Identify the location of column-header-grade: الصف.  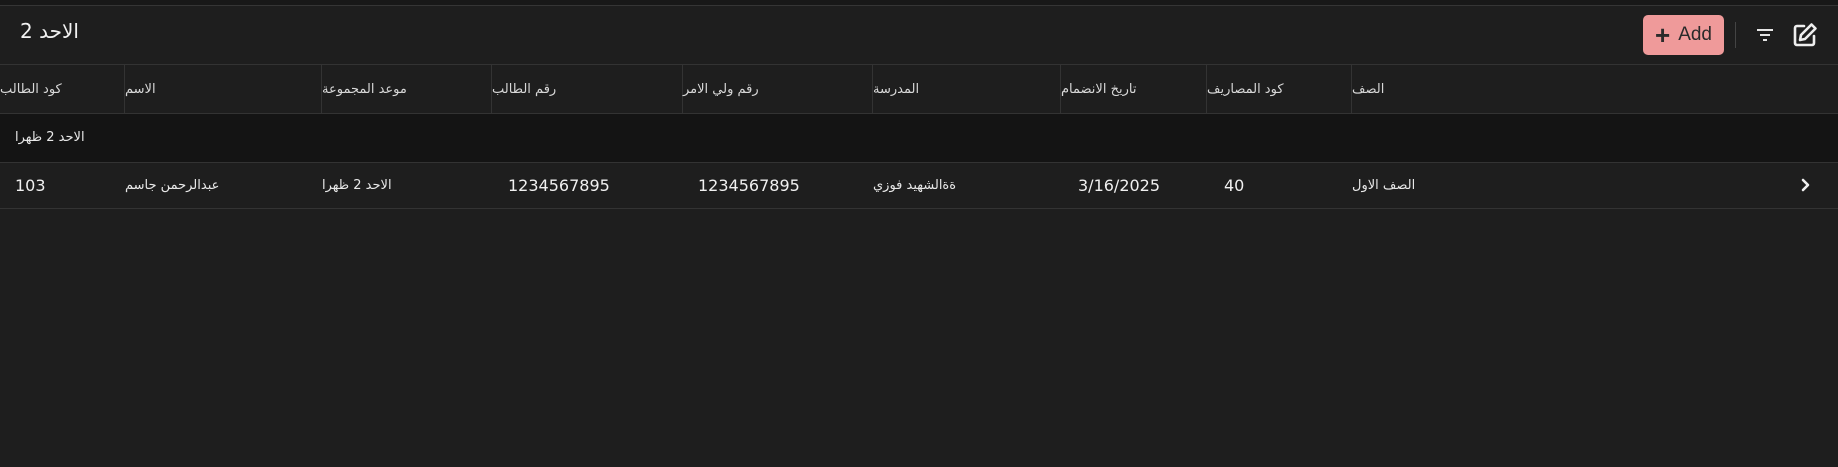
(1392, 89).